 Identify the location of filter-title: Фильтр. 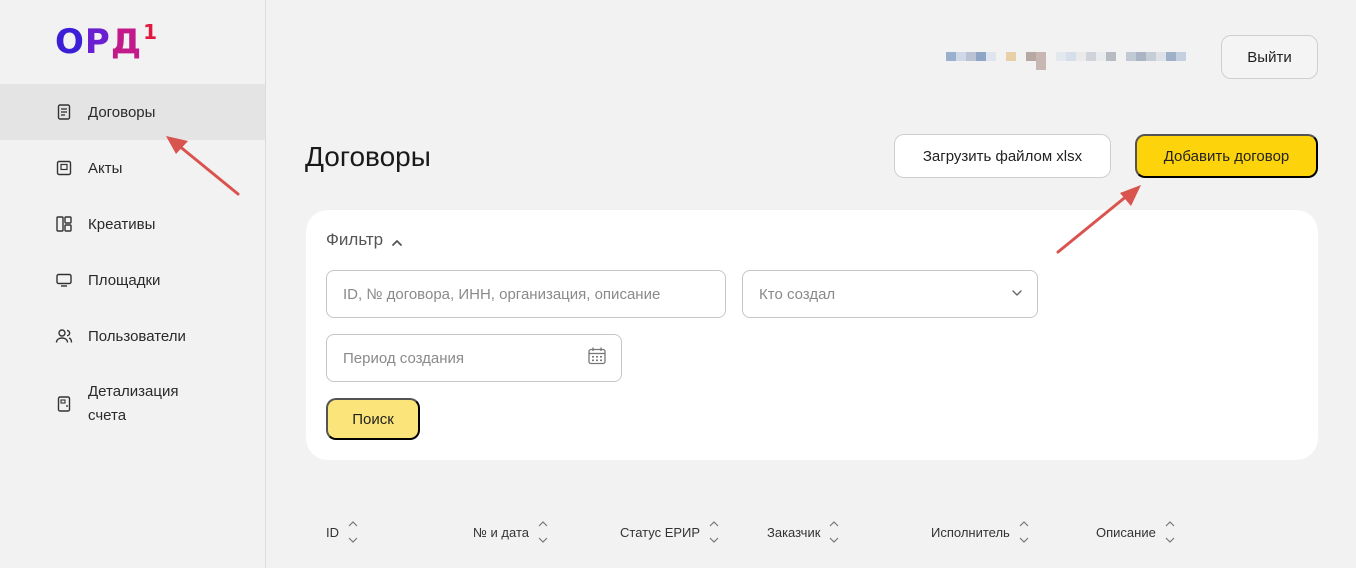
(355, 239).